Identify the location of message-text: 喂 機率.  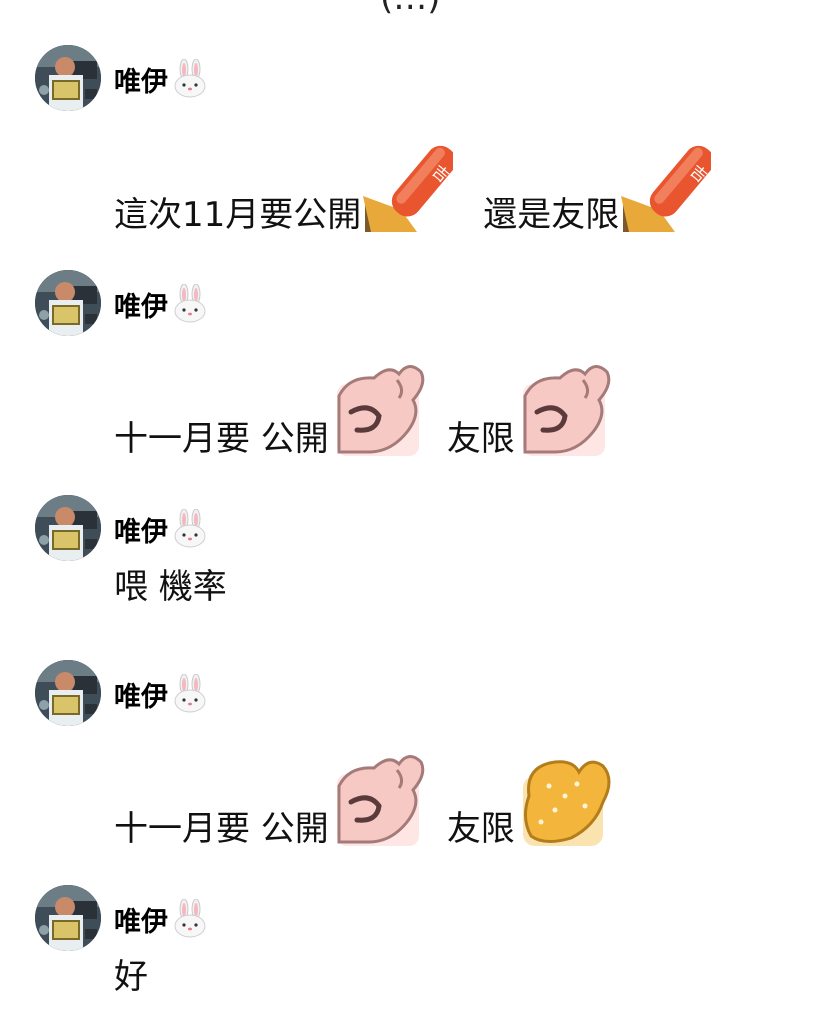
(170, 590).